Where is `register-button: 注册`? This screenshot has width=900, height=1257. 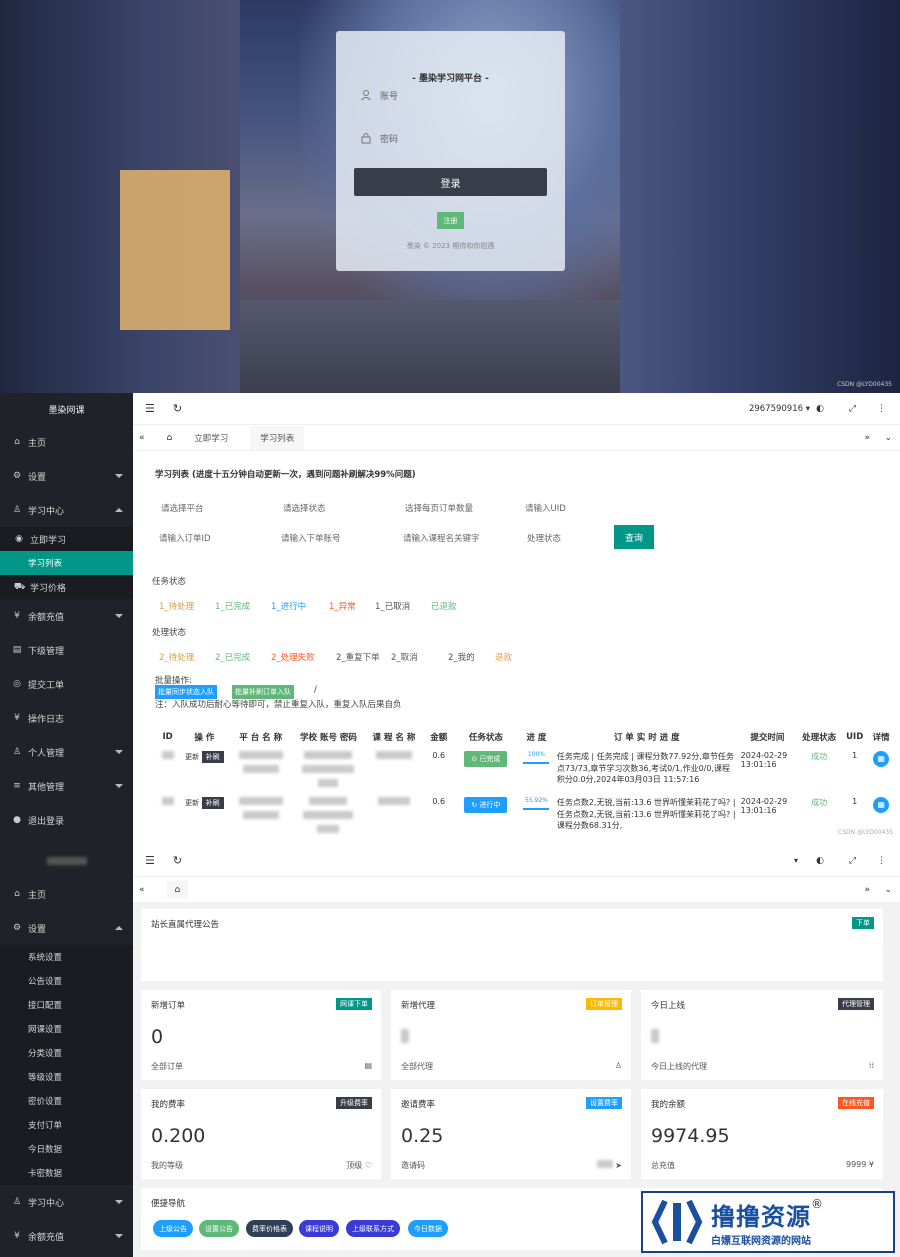 register-button: 注册 is located at coordinates (450, 220).